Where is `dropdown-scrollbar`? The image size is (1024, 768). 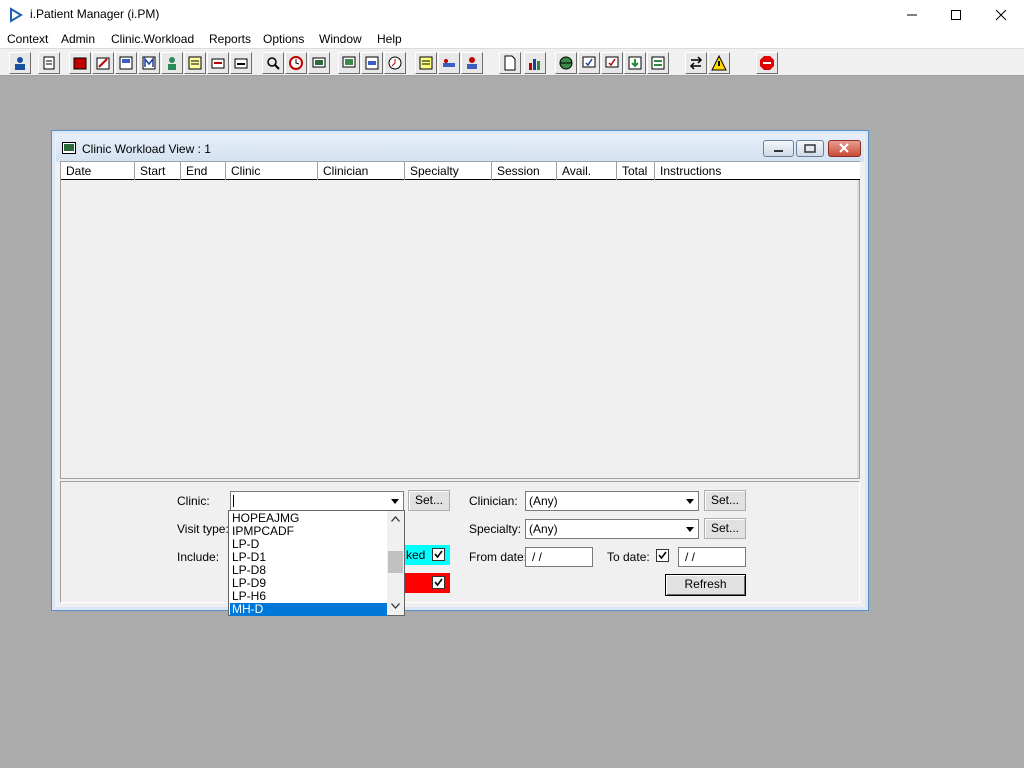
dropdown-scrollbar is located at coordinates (395, 563).